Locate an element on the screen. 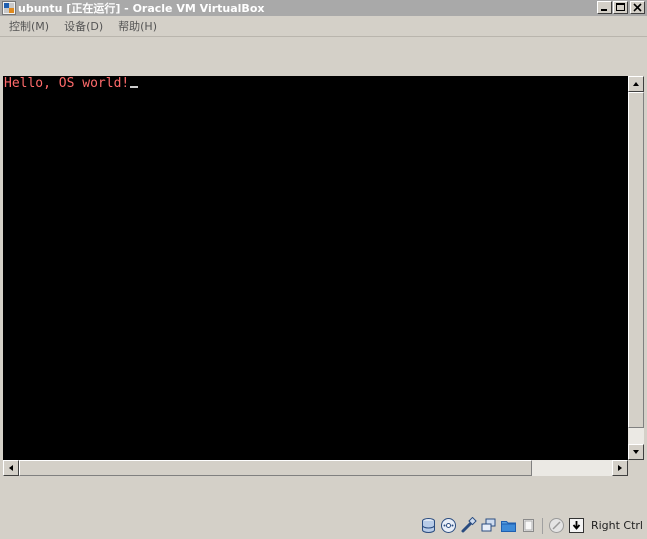 The image size is (647, 539). horizontal-scroll-thumb is located at coordinates (275, 468).